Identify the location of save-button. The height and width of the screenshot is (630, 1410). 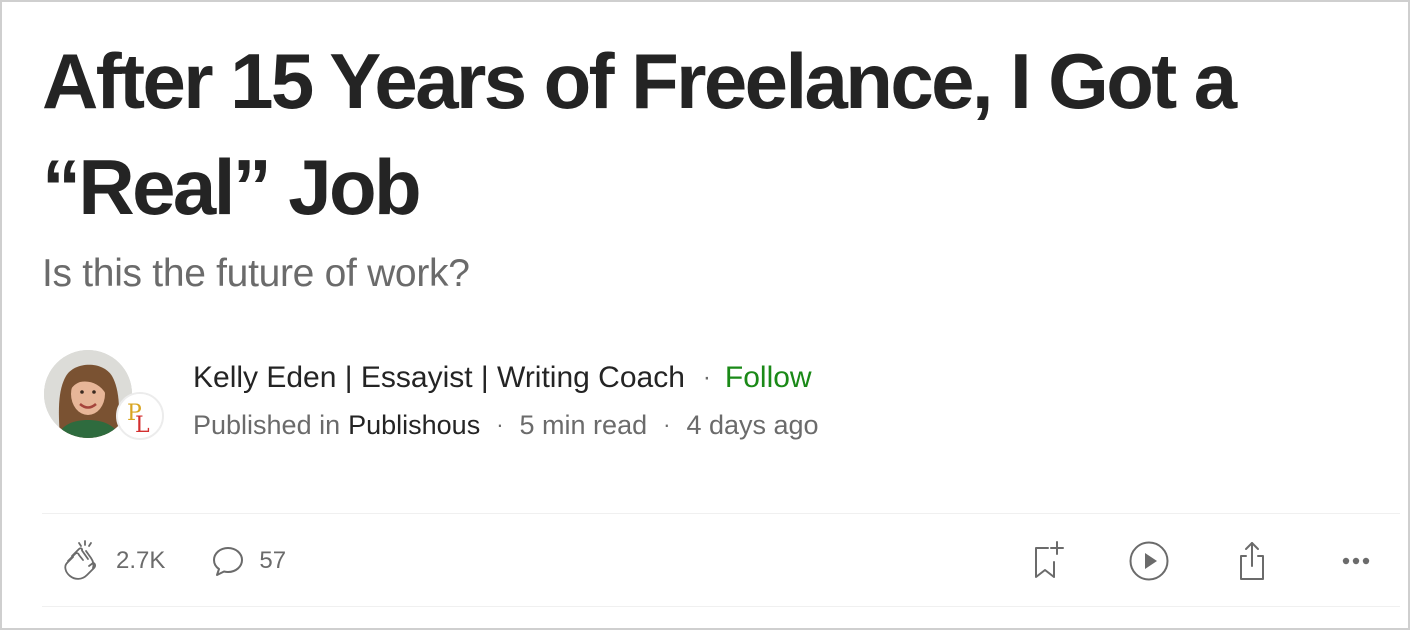
(1046, 561).